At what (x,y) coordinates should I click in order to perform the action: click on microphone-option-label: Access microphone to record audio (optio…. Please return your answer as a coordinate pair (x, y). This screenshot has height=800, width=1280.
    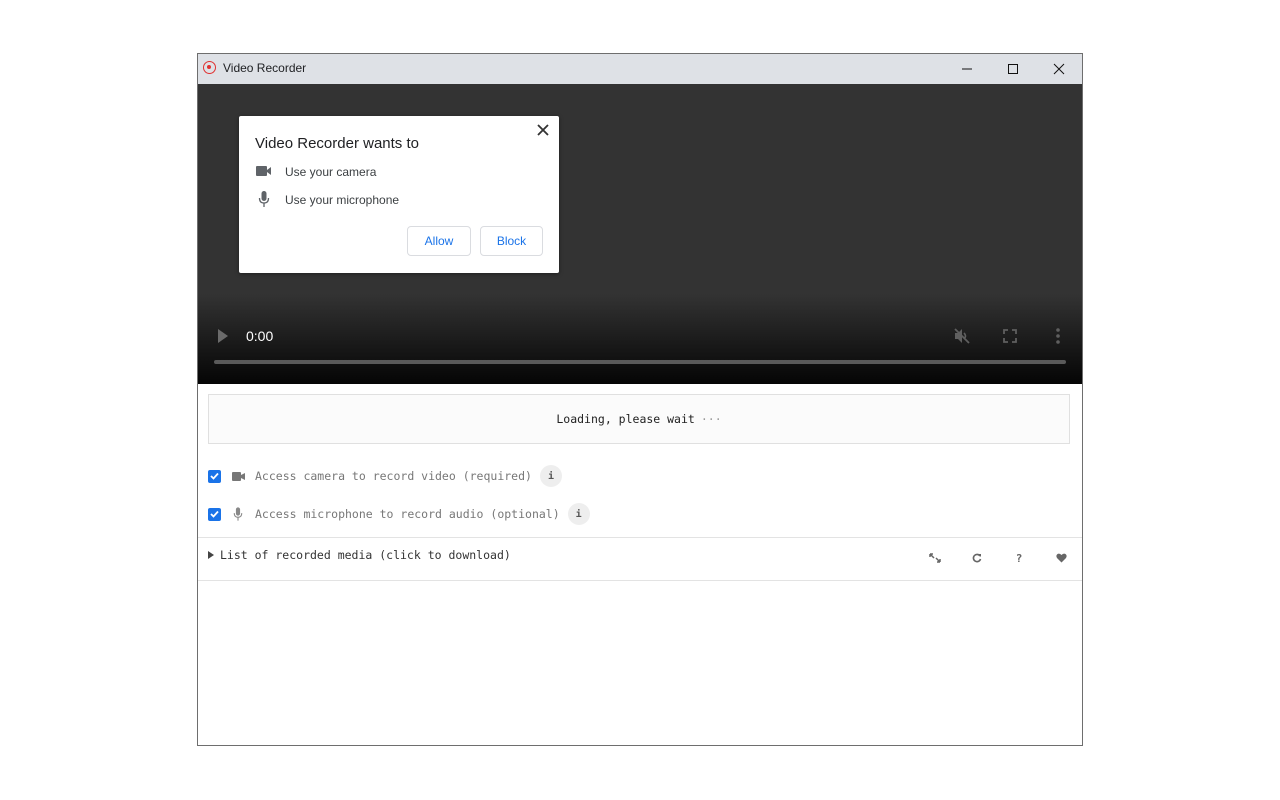
    Looking at the image, I should click on (407, 514).